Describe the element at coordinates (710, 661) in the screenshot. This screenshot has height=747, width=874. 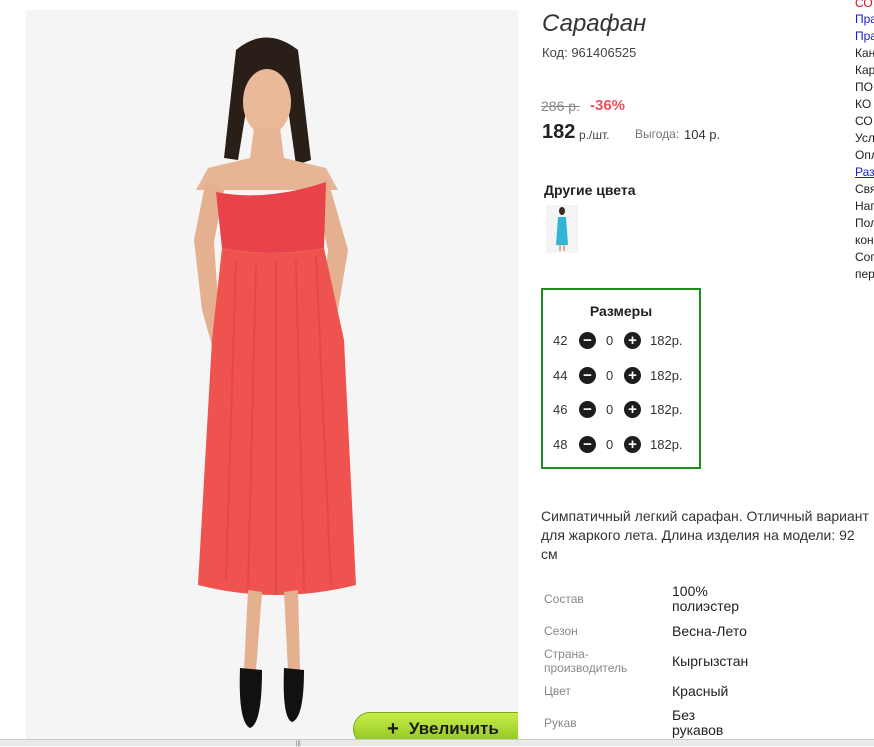
I see `attribute-value: Кыргызстан` at that location.